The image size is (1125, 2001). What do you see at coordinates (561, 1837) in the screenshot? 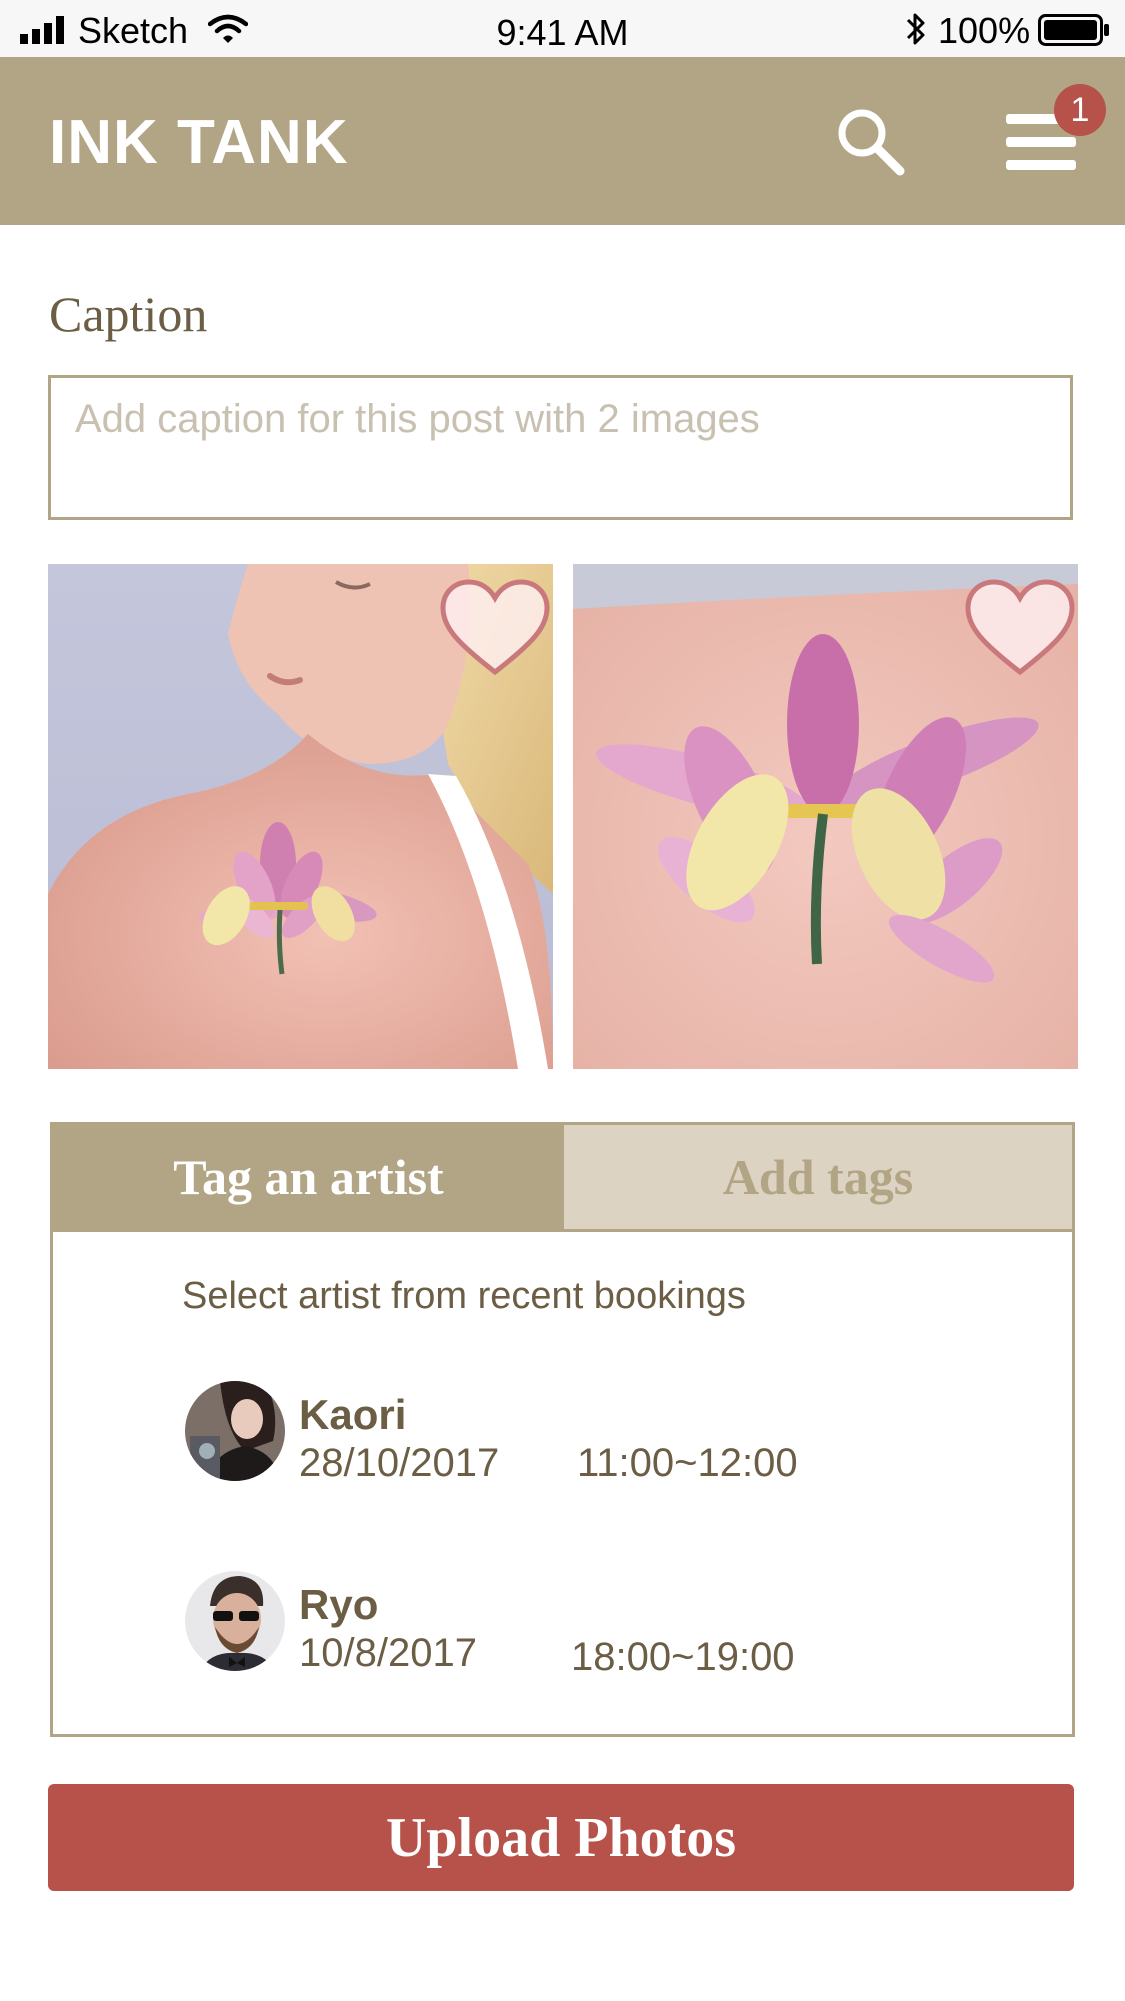
I see `upload-photos-button: Upload Photos` at bounding box center [561, 1837].